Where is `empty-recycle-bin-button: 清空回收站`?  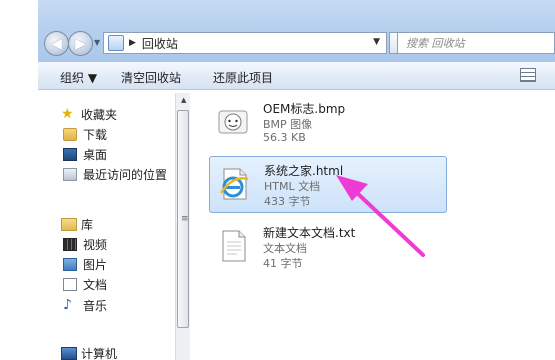
empty-recycle-bin-button: 清空回收站 is located at coordinates (151, 77).